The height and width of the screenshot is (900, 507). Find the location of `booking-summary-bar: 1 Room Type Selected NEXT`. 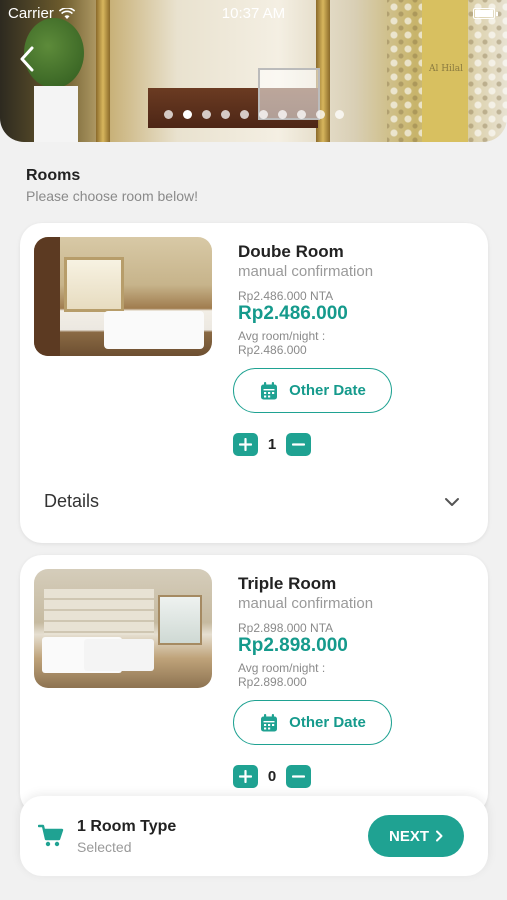

booking-summary-bar: 1 Room Type Selected NEXT is located at coordinates (254, 836).